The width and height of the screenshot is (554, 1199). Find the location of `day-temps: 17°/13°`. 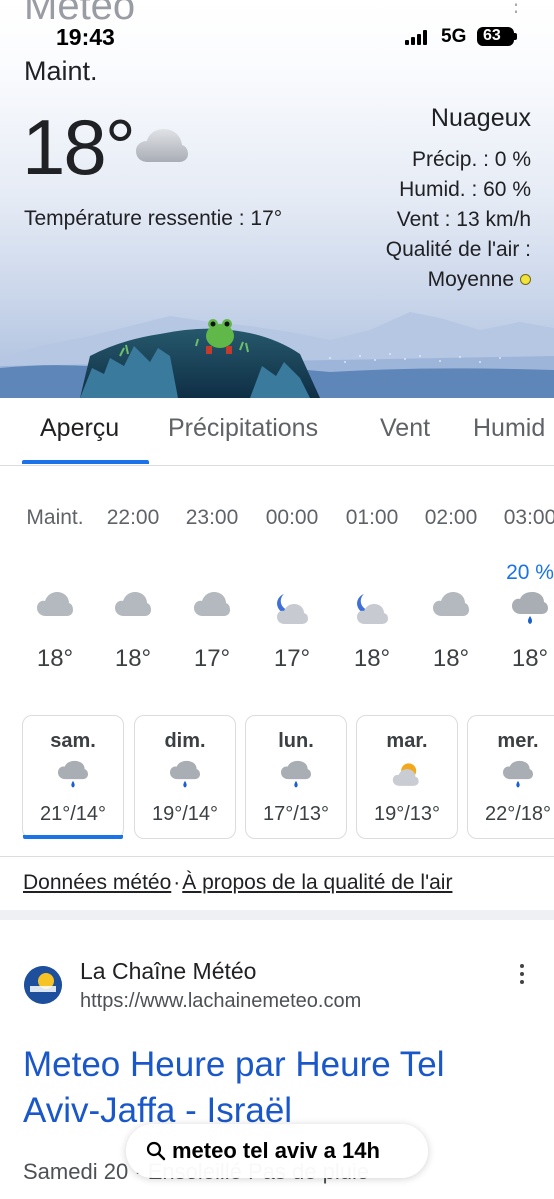

day-temps: 17°/13° is located at coordinates (296, 814).